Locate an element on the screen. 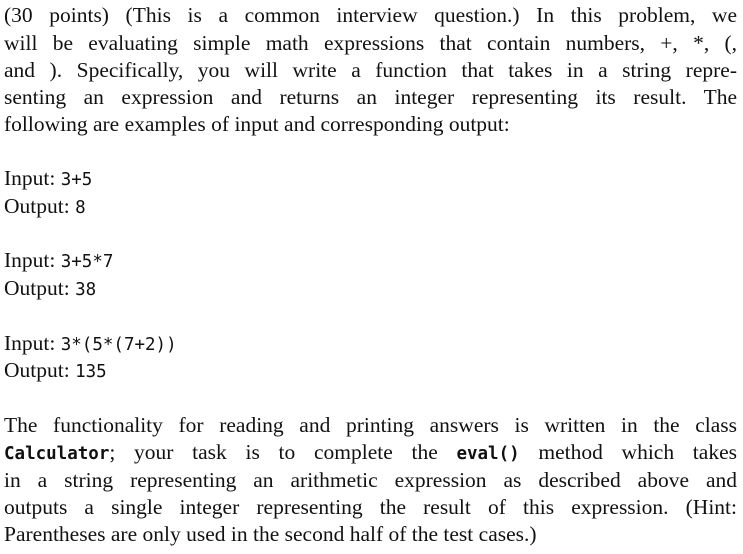  closing-text: ; your task is to complete the is located at coordinates (283, 452).